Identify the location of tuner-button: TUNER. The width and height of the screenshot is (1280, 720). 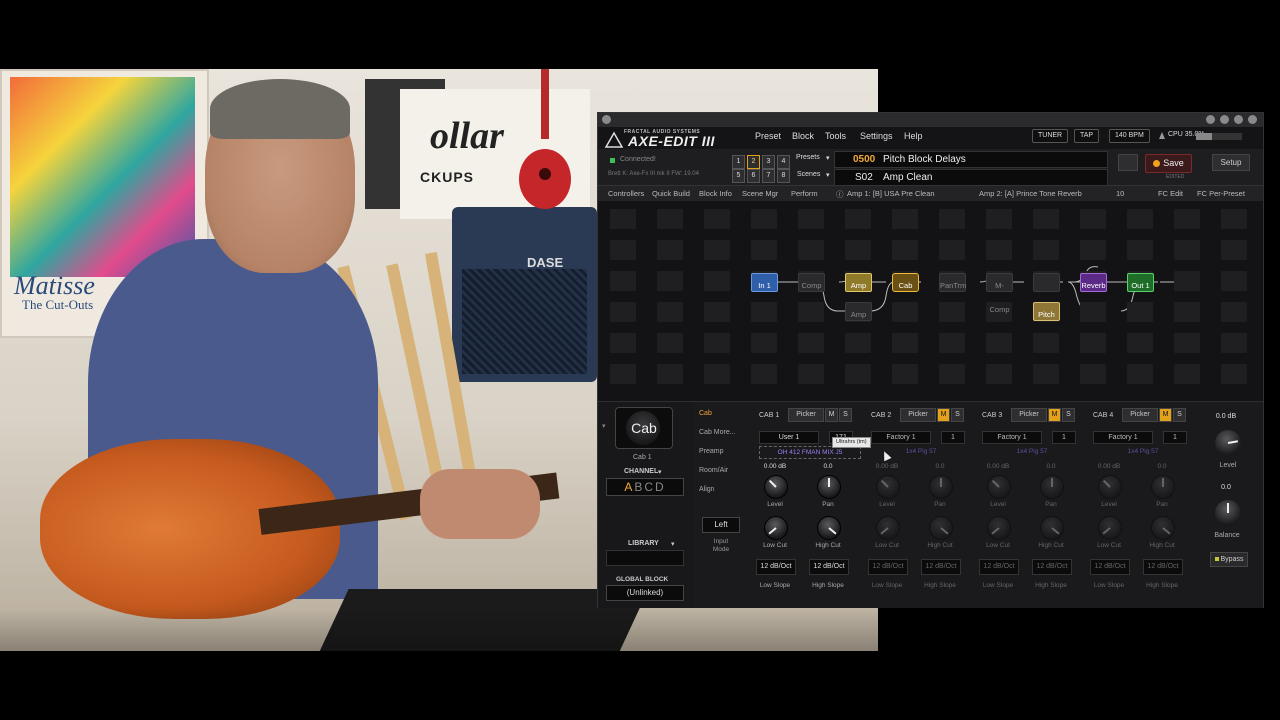
(1050, 136).